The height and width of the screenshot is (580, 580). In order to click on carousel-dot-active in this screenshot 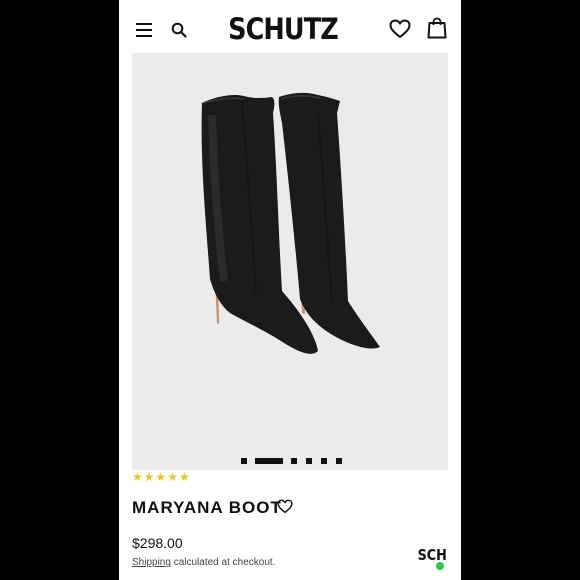, I will do `click(269, 461)`.